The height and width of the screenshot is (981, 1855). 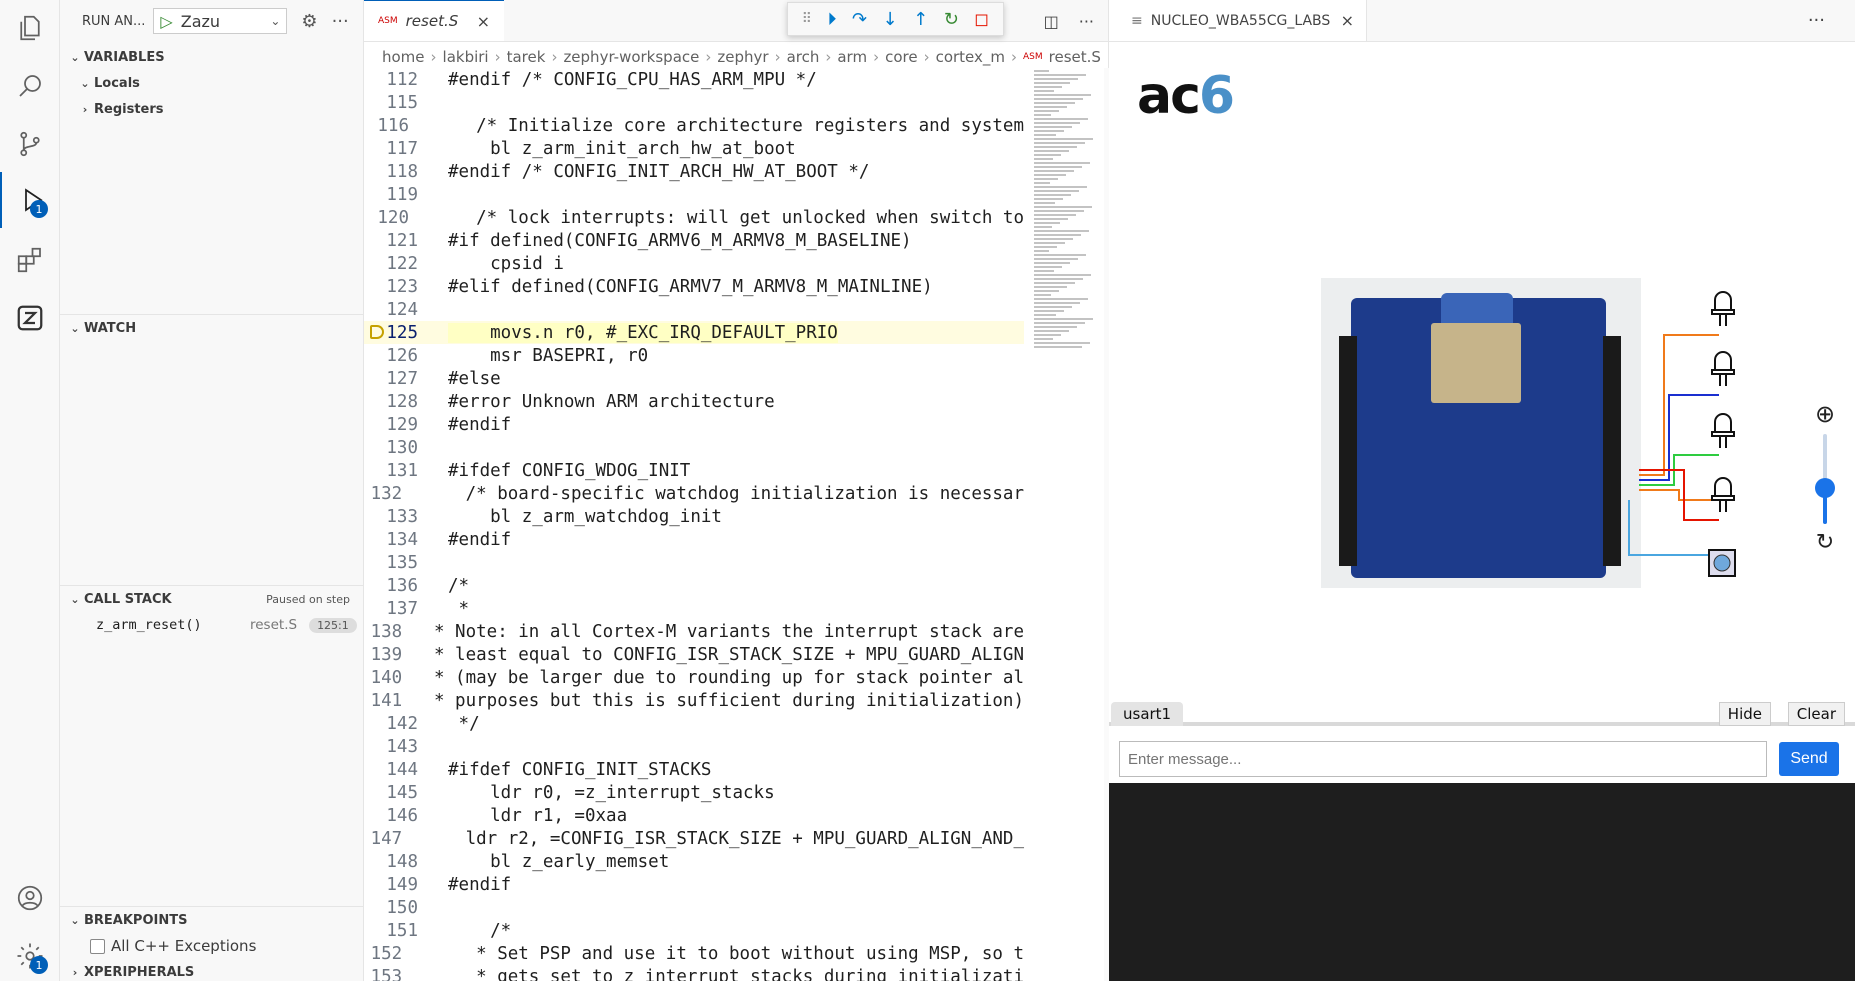 I want to click on watch-header: ⌄ WATCH, so click(x=212, y=328).